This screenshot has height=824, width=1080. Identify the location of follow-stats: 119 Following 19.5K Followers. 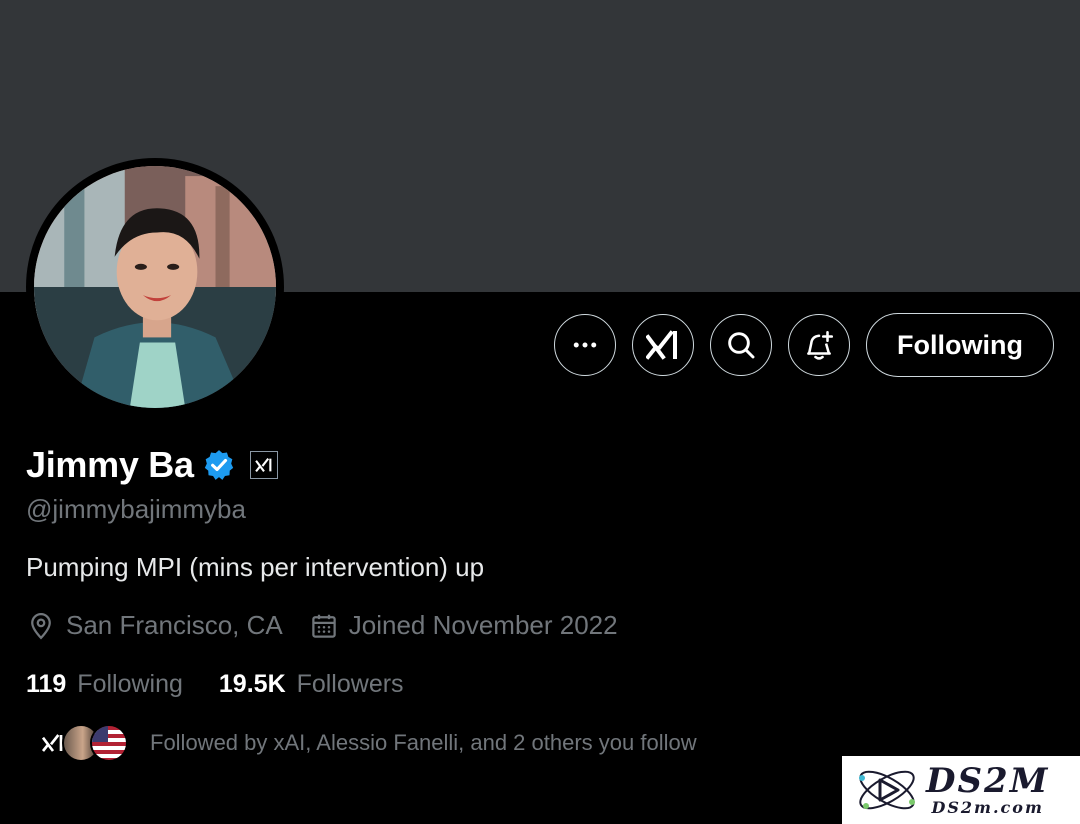
(233, 684).